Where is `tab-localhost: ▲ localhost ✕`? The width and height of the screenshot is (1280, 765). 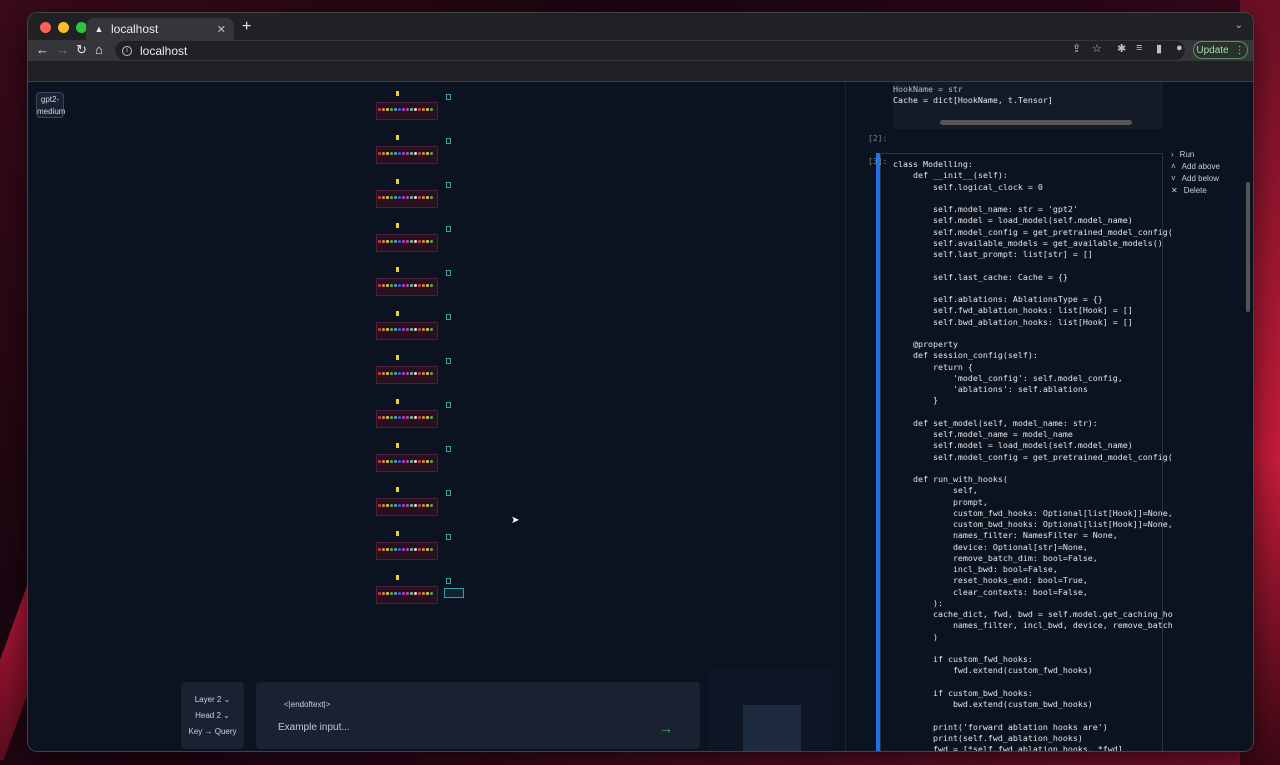 tab-localhost: ▲ localhost ✕ is located at coordinates (160, 29).